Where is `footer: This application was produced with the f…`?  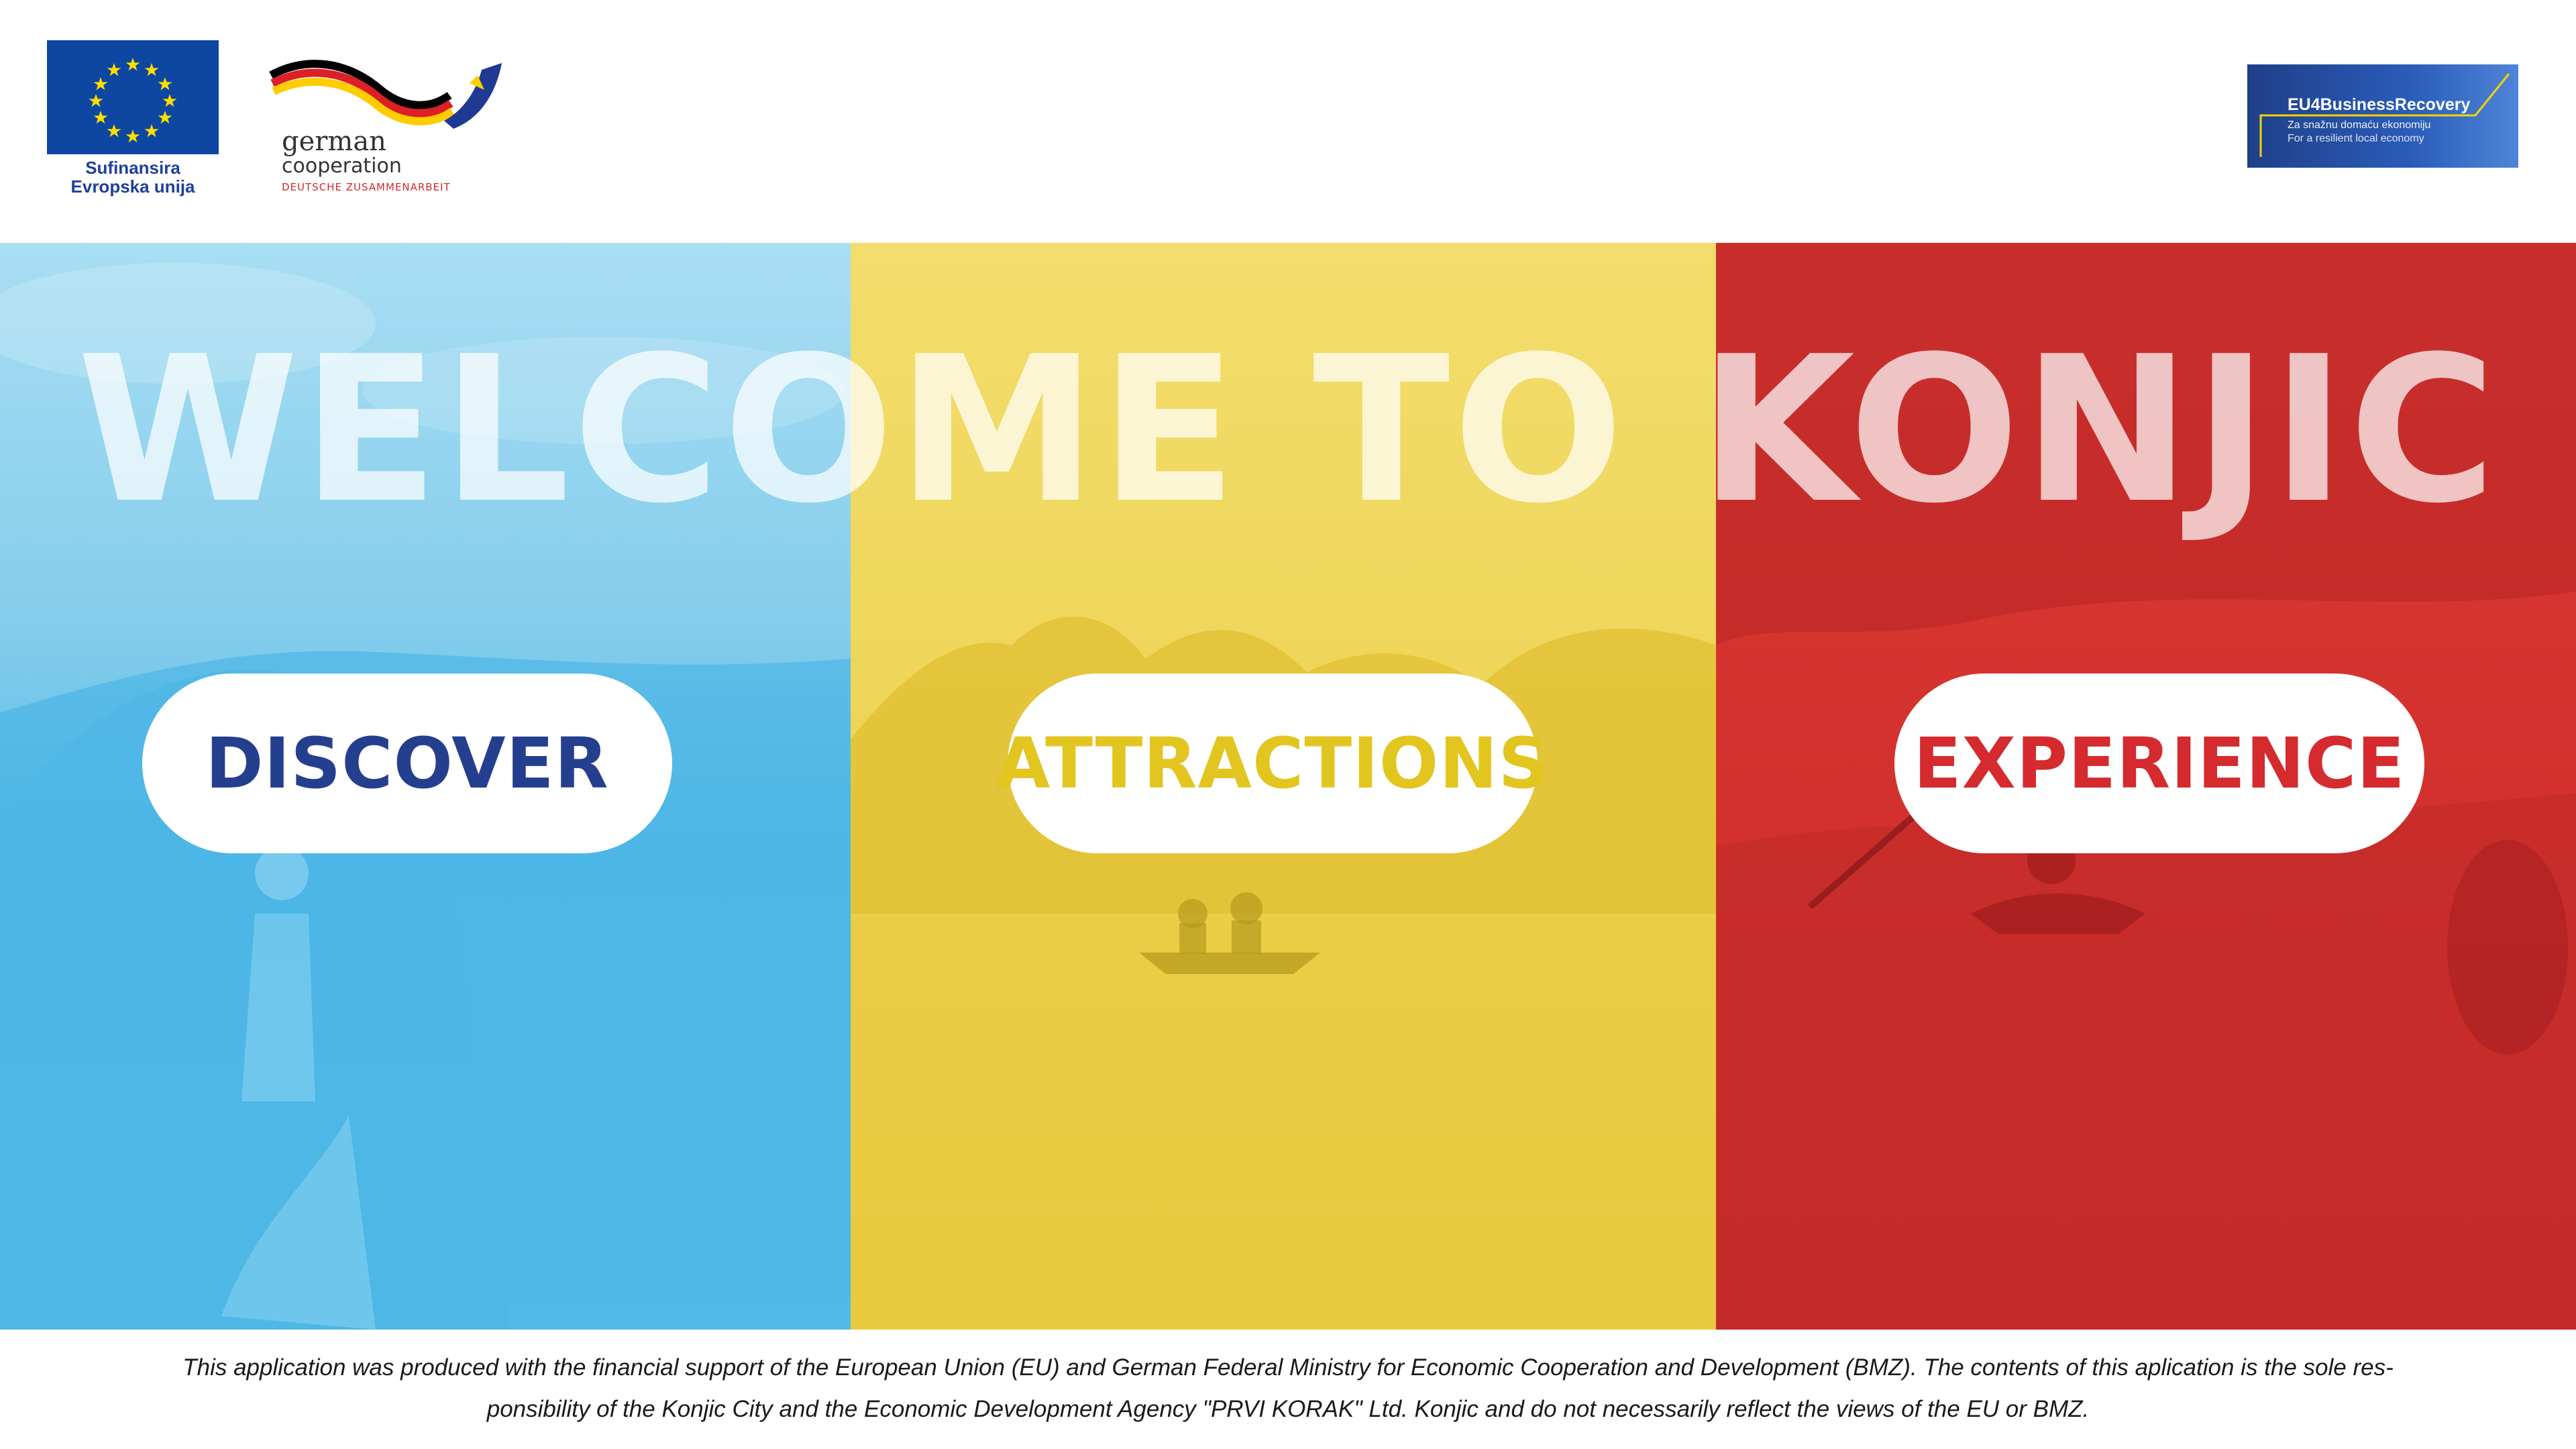
footer: This application was produced with the f… is located at coordinates (1288, 1389).